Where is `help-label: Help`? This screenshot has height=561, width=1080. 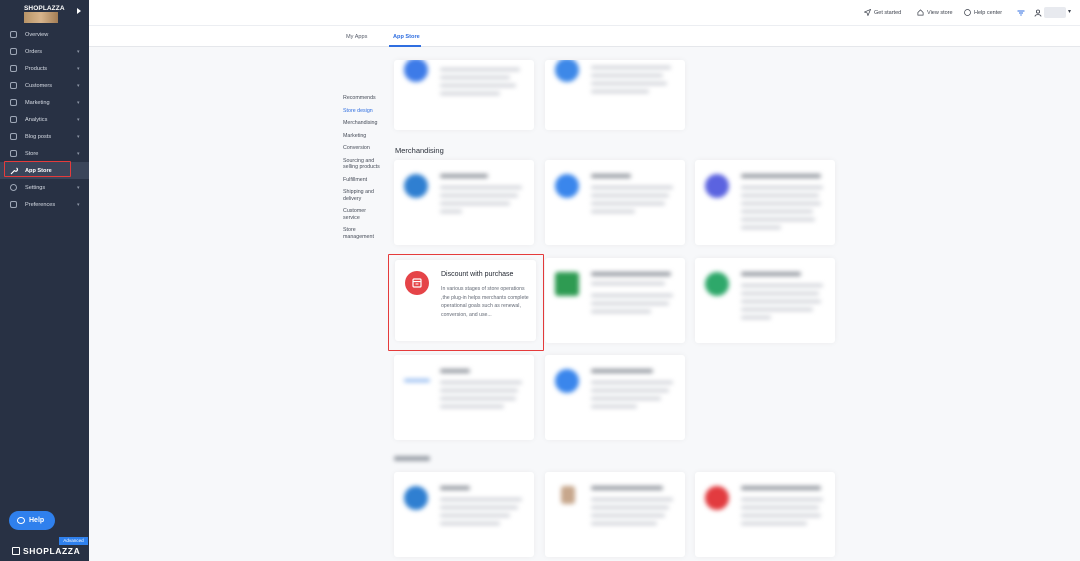
help-label: Help is located at coordinates (37, 520).